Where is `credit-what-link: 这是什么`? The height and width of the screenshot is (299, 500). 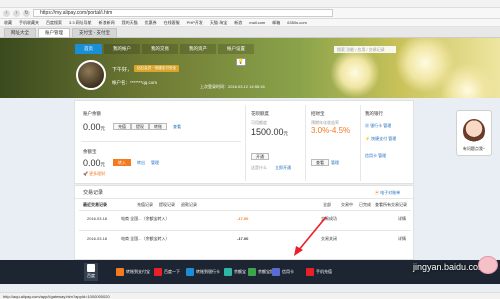 credit-what-link: 这是什么 is located at coordinates (259, 168).